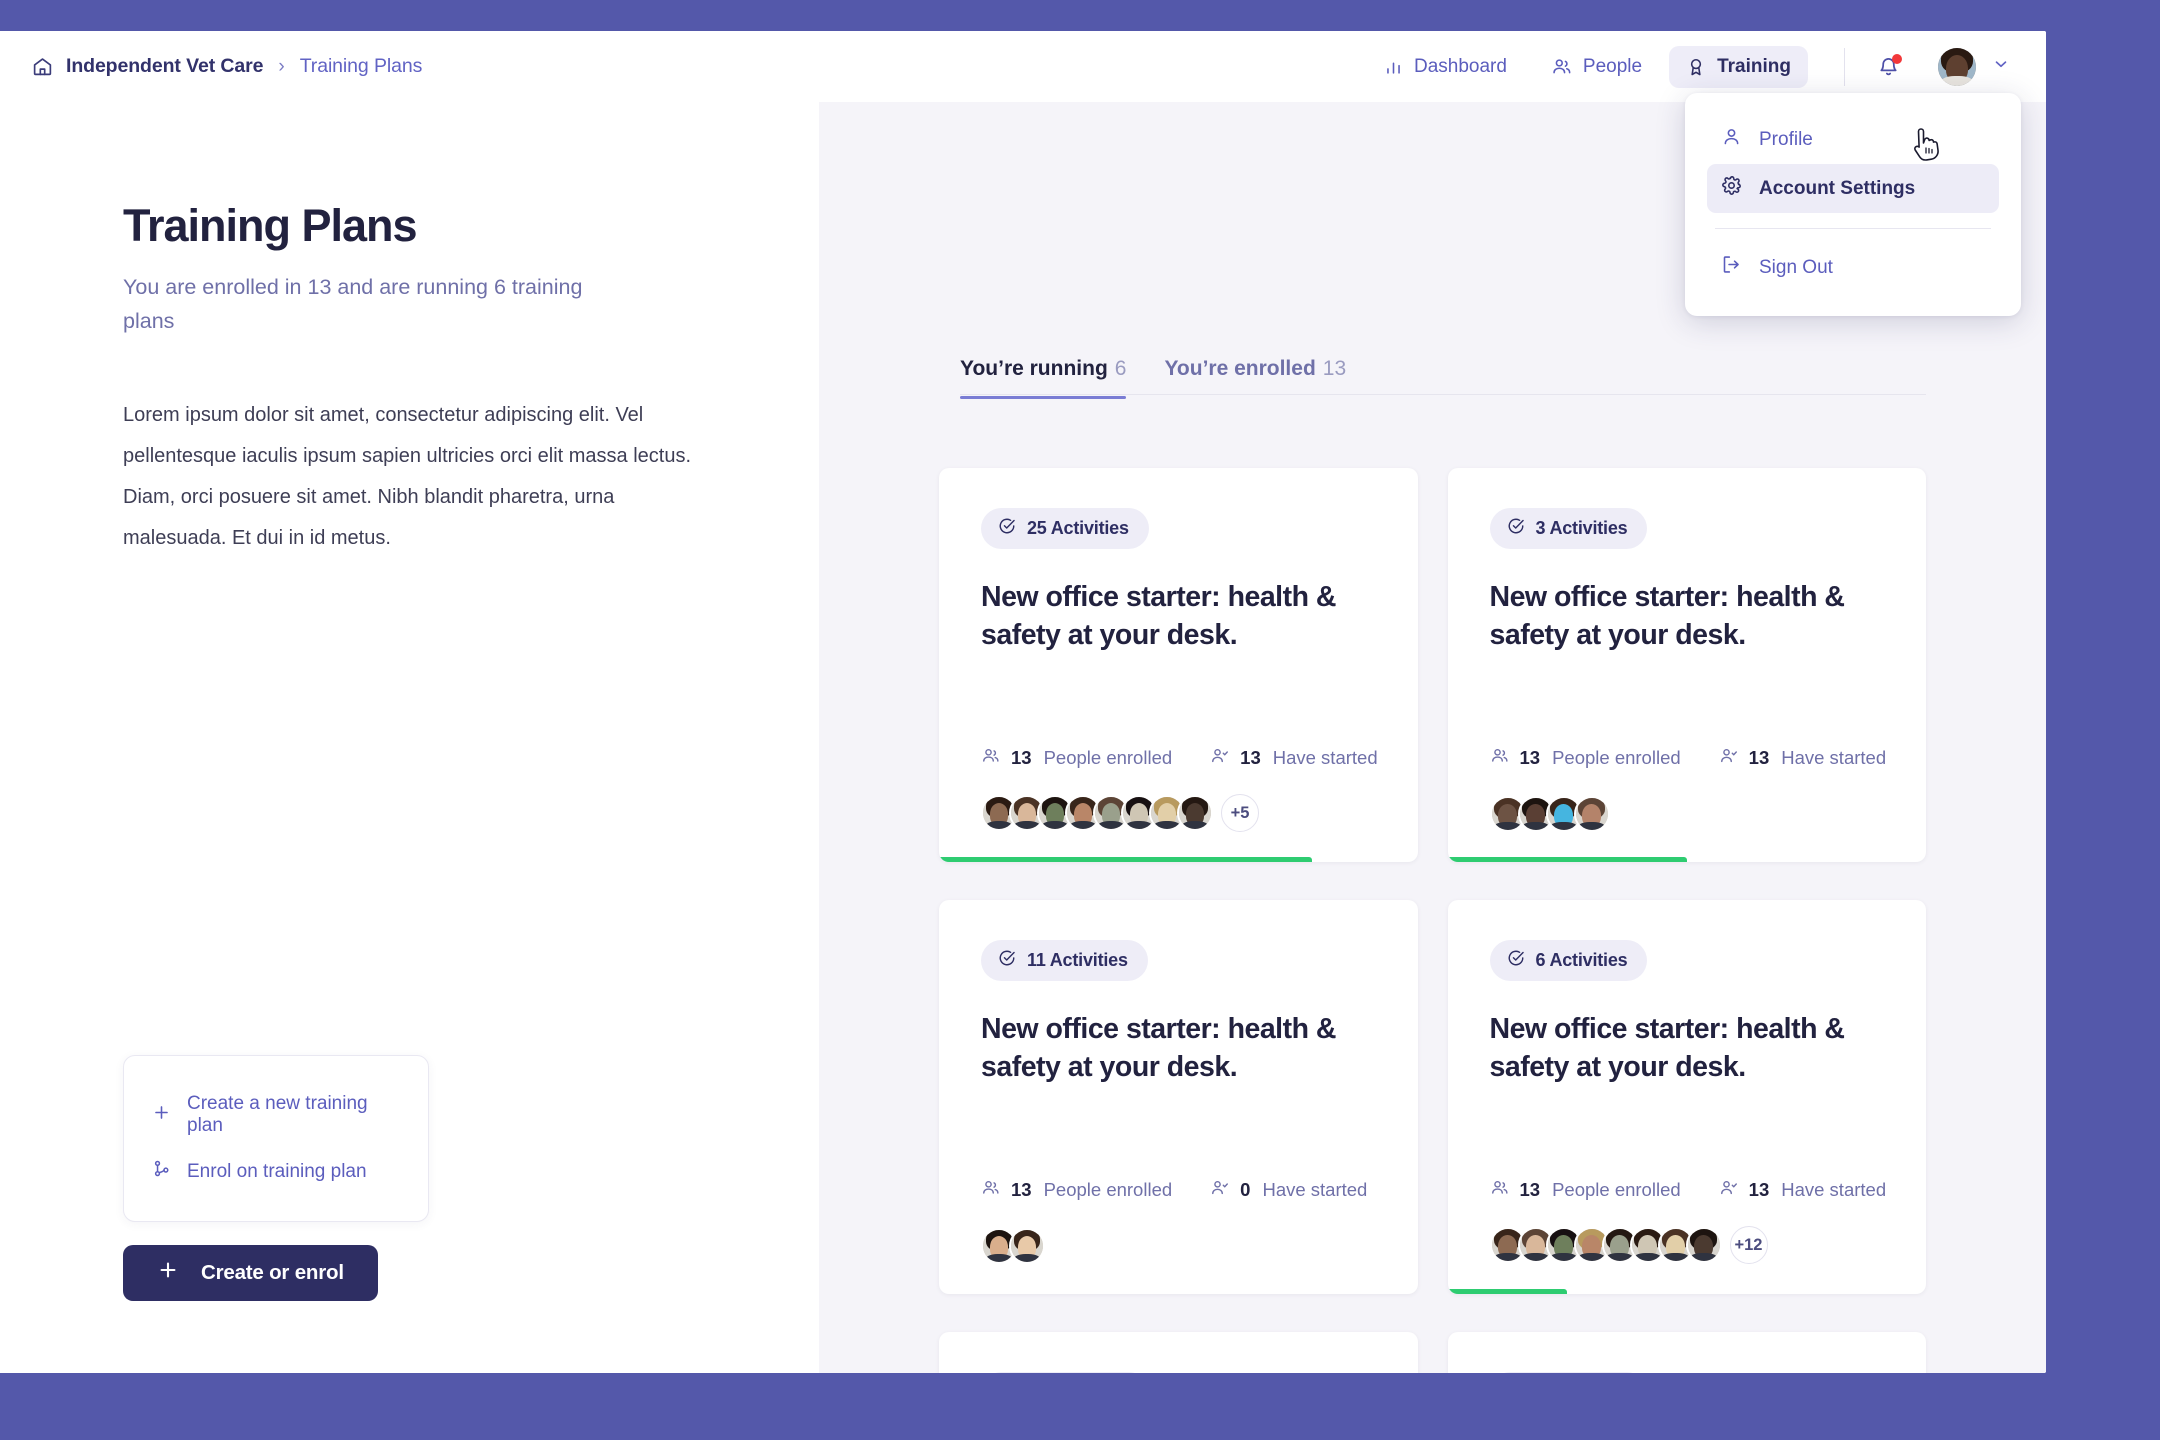  I want to click on top-navigation: Dashboard People Training, so click(1688, 66).